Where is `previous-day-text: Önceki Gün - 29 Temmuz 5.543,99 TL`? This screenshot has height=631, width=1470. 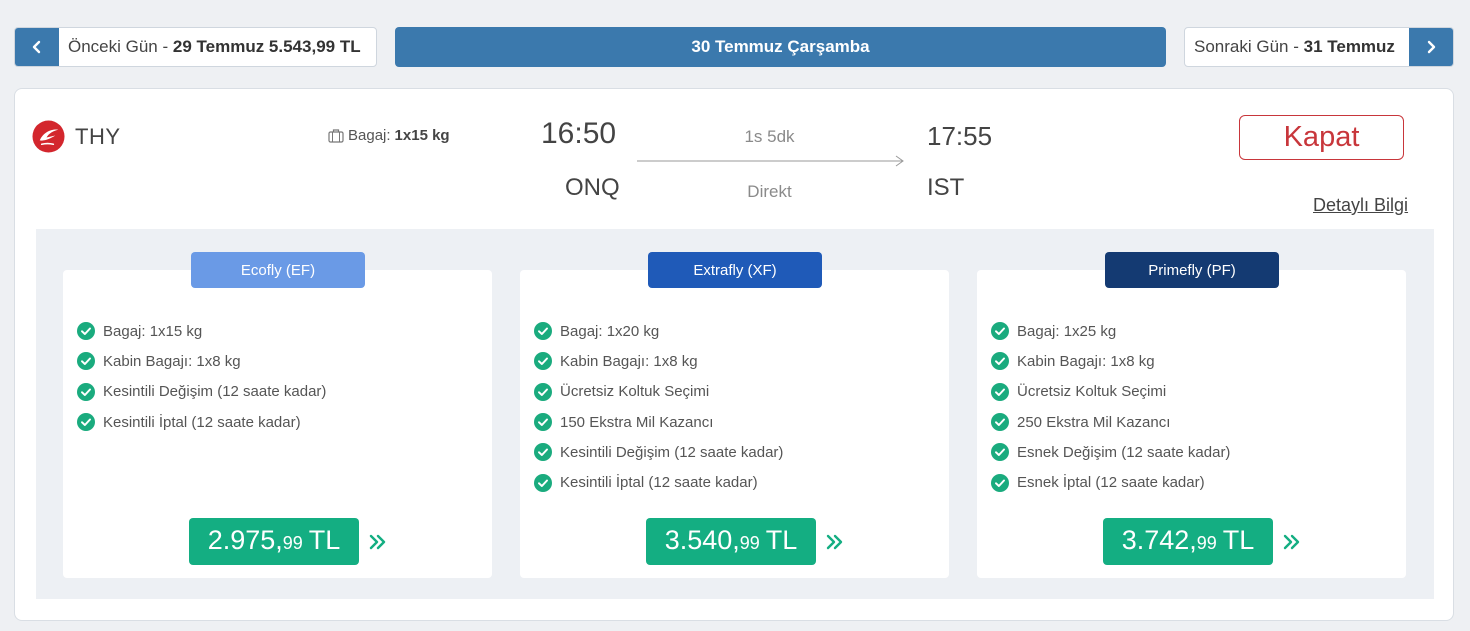 previous-day-text: Önceki Gün - 29 Temmuz 5.543,99 TL is located at coordinates (210, 47).